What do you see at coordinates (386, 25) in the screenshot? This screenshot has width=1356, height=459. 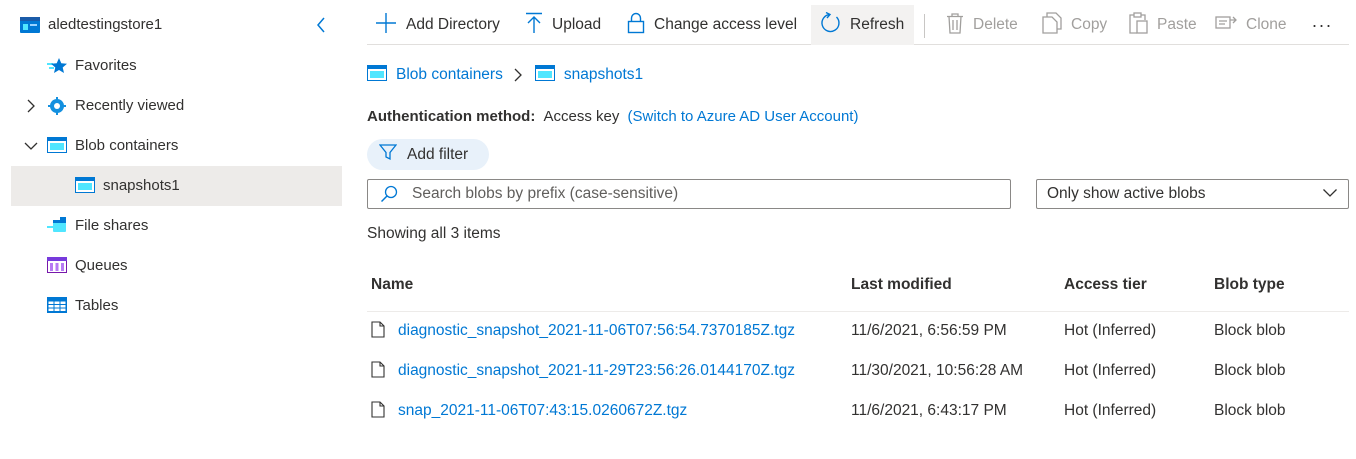 I see `plus-icon` at bounding box center [386, 25].